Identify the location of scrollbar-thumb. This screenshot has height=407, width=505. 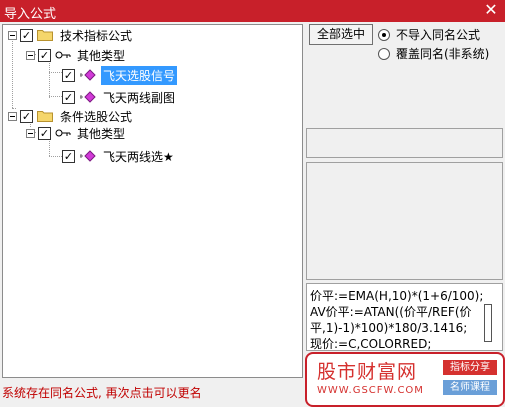
(488, 323).